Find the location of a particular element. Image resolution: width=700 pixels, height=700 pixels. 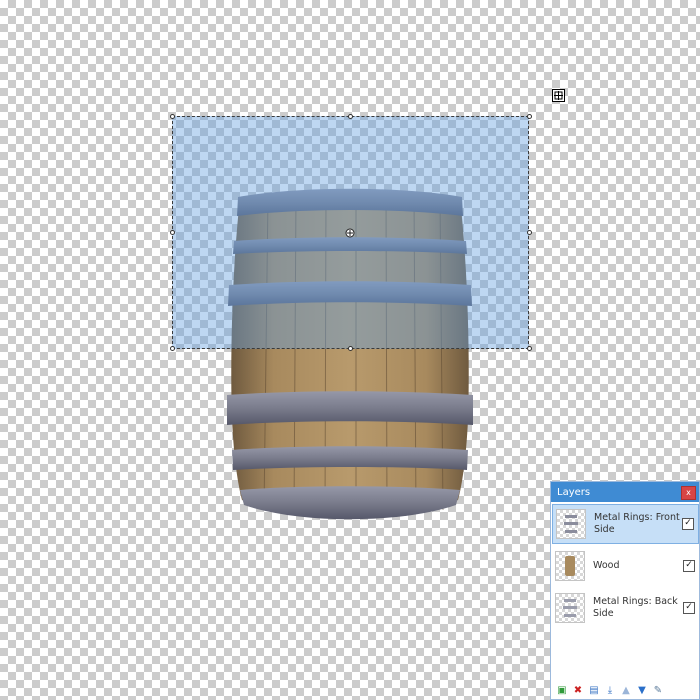

layer-row-metal-rings-back: Metal Rings: Back Side ✓ is located at coordinates (625, 608).